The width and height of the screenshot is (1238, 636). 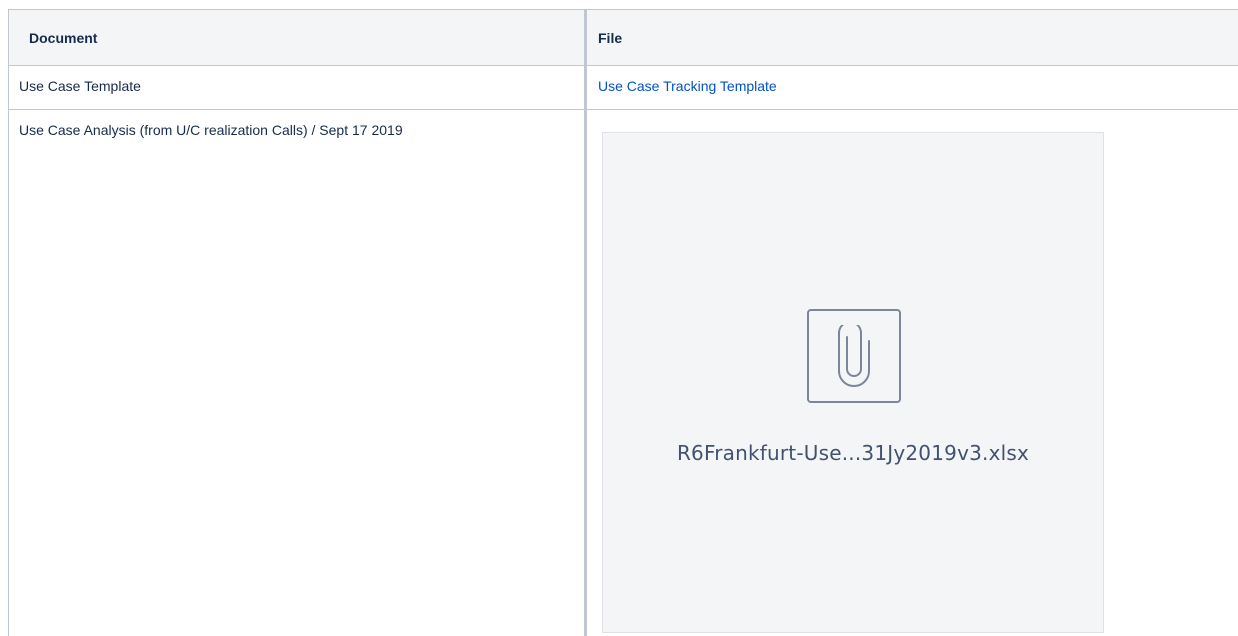 What do you see at coordinates (585, 322) in the screenshot?
I see `column-divider` at bounding box center [585, 322].